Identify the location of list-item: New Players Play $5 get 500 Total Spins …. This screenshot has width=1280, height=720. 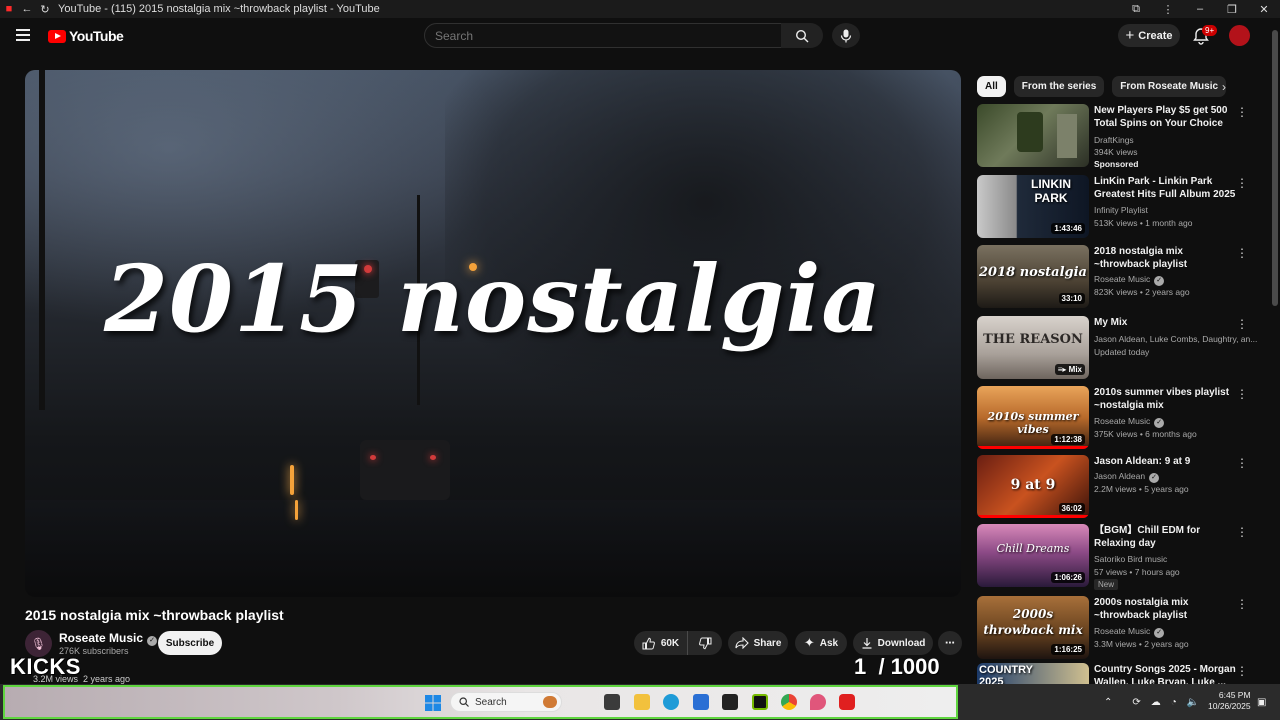
(1113, 136).